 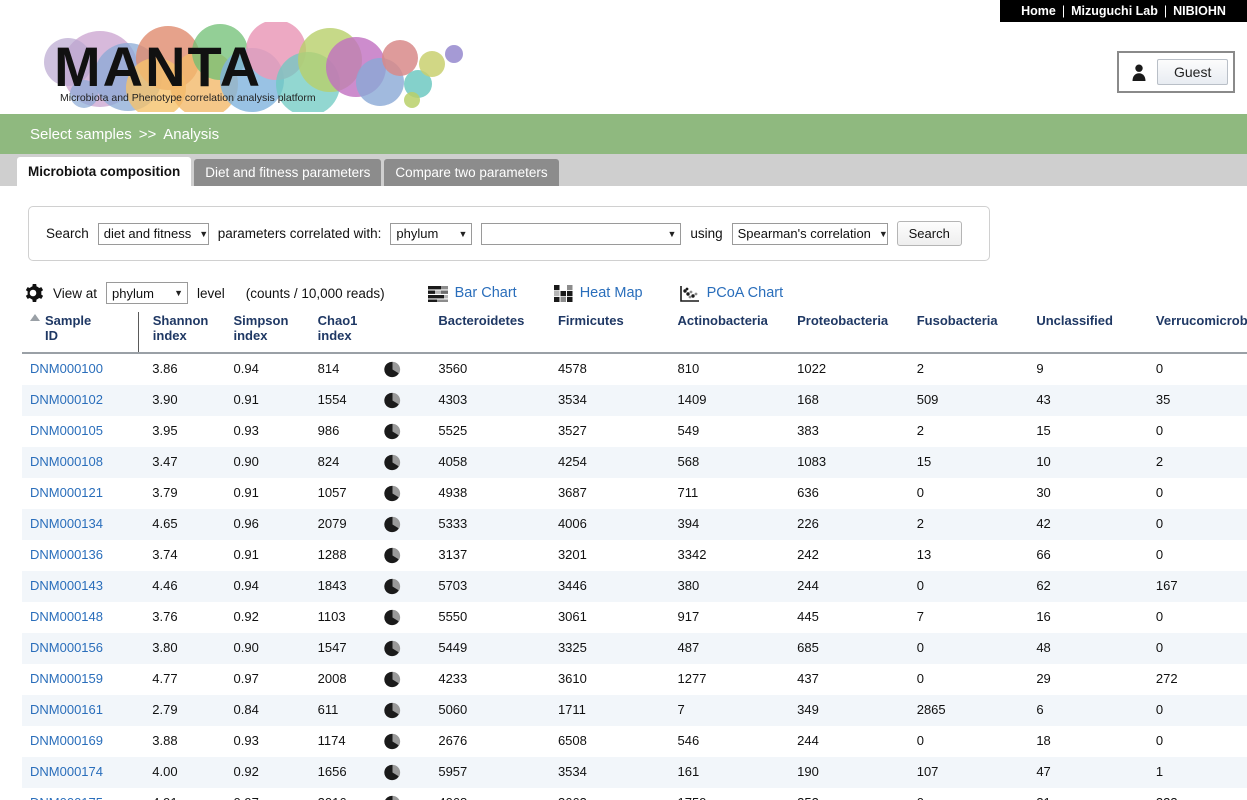 I want to click on sample-id-link: DNM000134, so click(x=66, y=523).